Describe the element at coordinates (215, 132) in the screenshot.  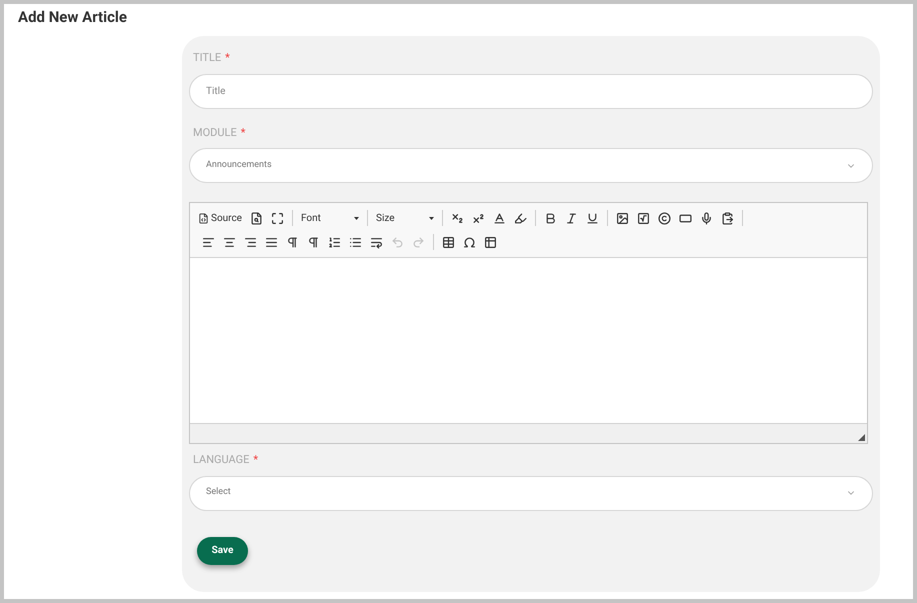
I see `field-label: MODULE` at that location.